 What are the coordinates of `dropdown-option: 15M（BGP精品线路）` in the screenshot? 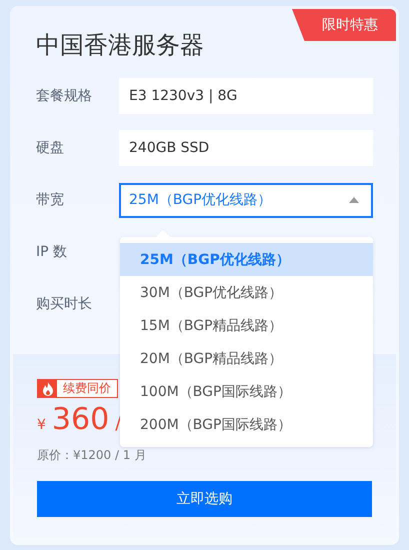 It's located at (246, 325).